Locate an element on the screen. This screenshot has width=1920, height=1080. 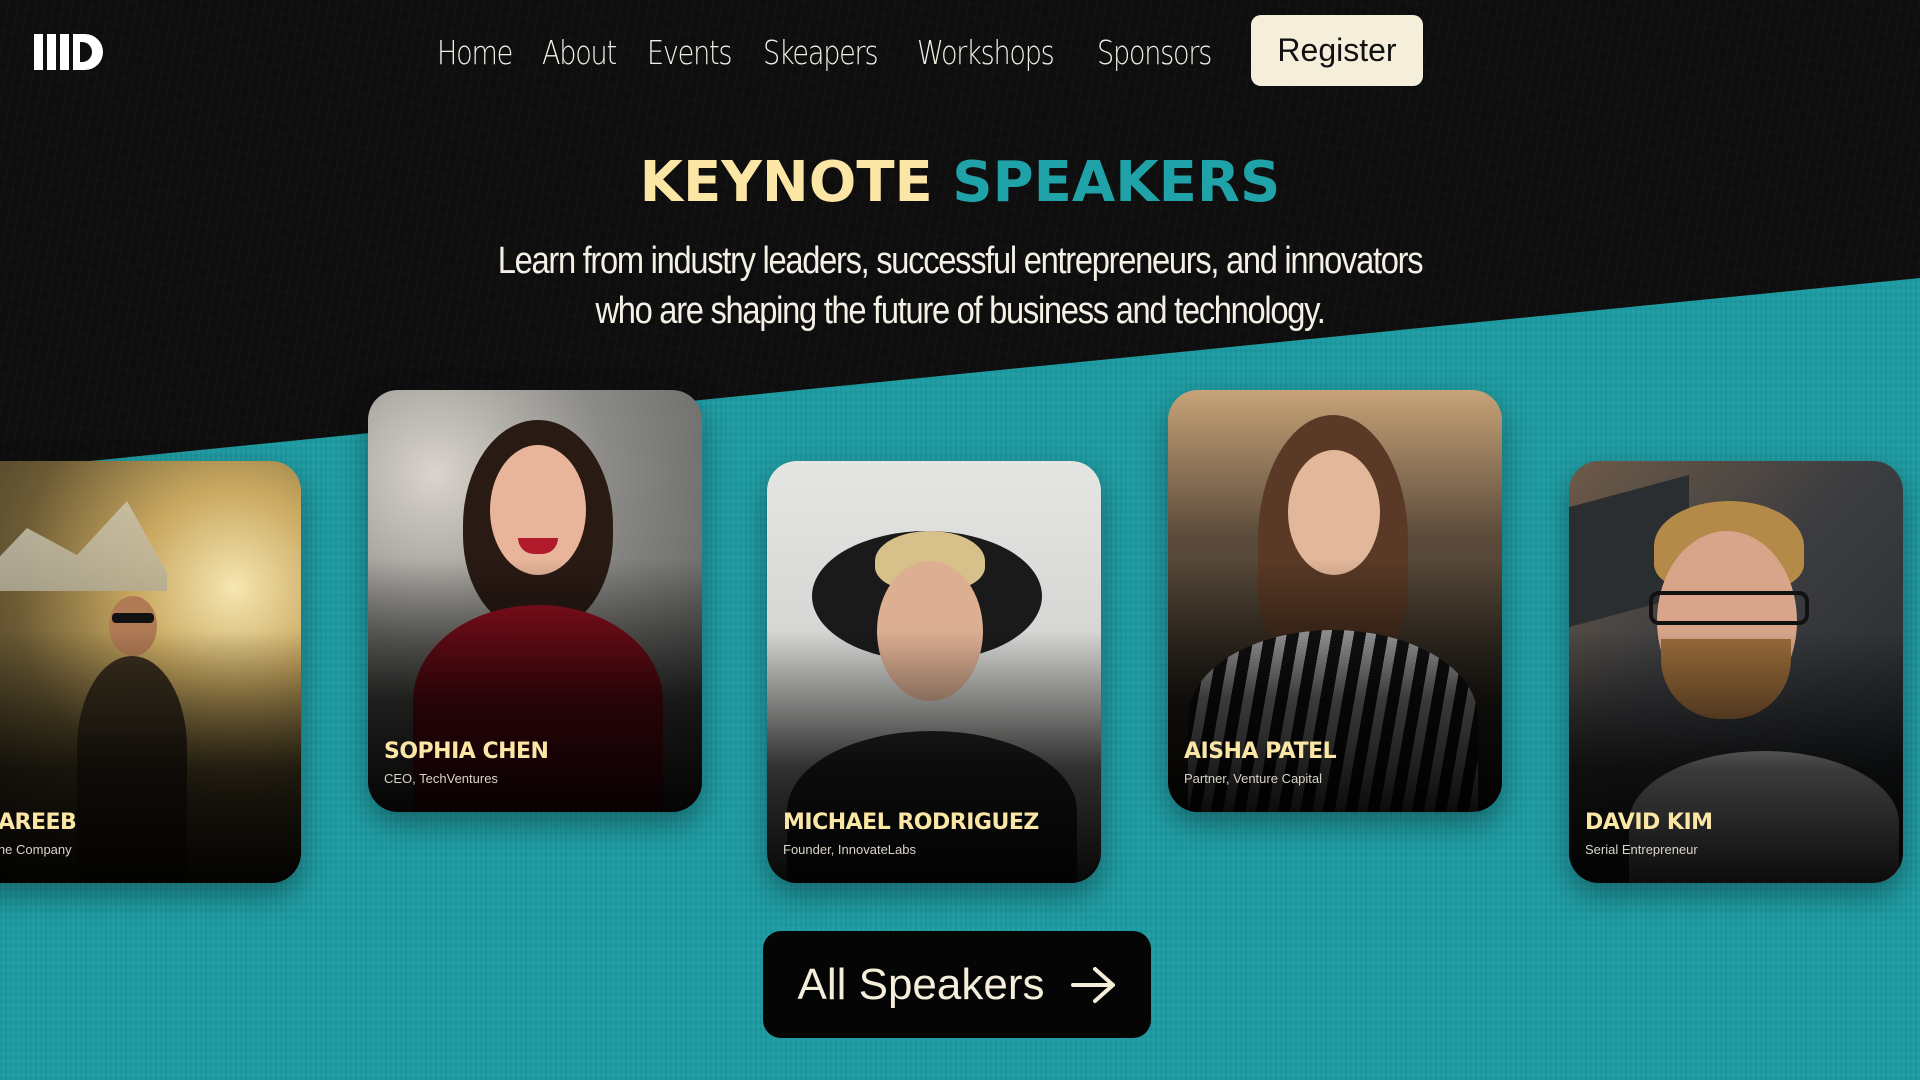
speaker-name: DAVID KIM is located at coordinates (1649, 822).